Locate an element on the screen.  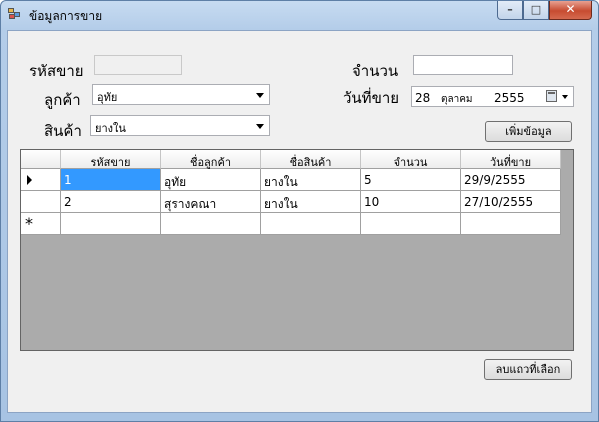
row-header is located at coordinates (41, 202).